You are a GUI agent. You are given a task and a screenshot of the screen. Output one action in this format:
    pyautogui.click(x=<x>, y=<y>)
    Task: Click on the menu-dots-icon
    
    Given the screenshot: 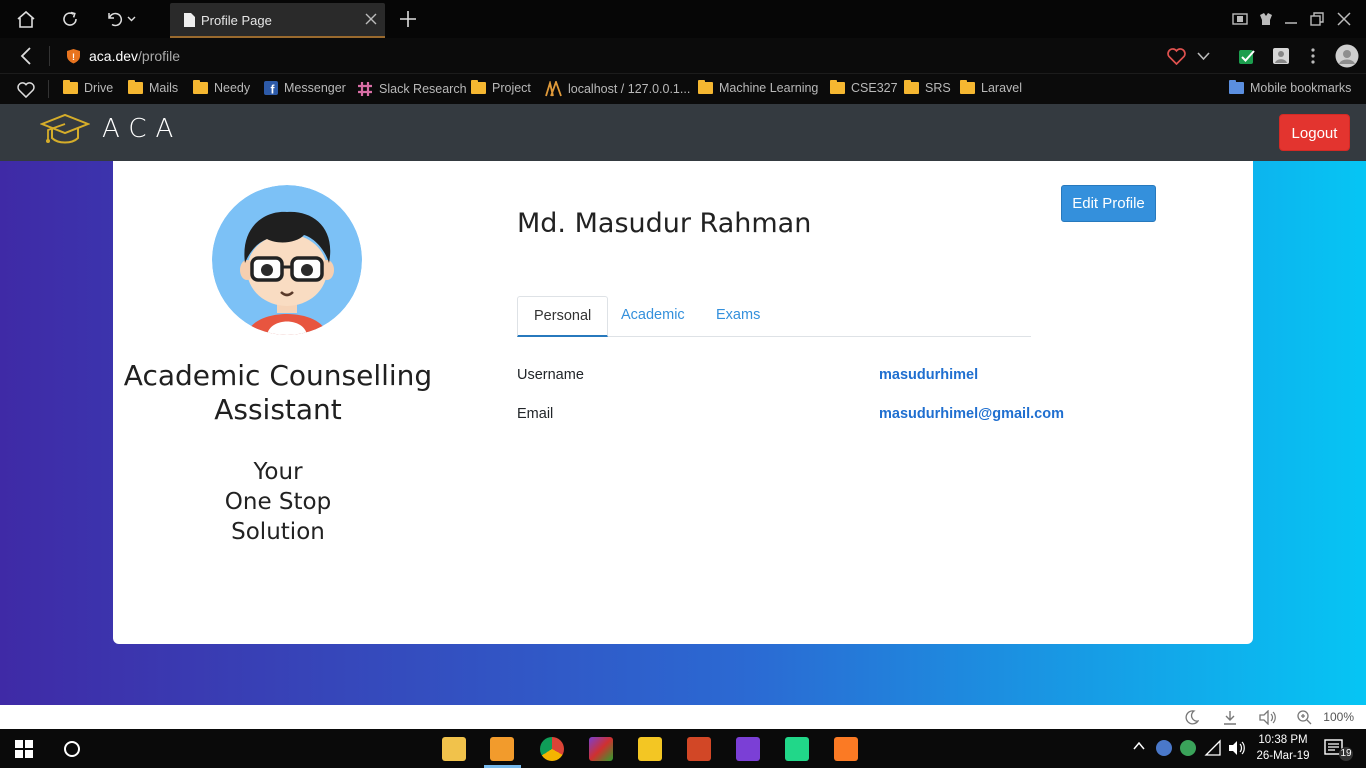 What is the action you would take?
    pyautogui.click(x=1313, y=56)
    